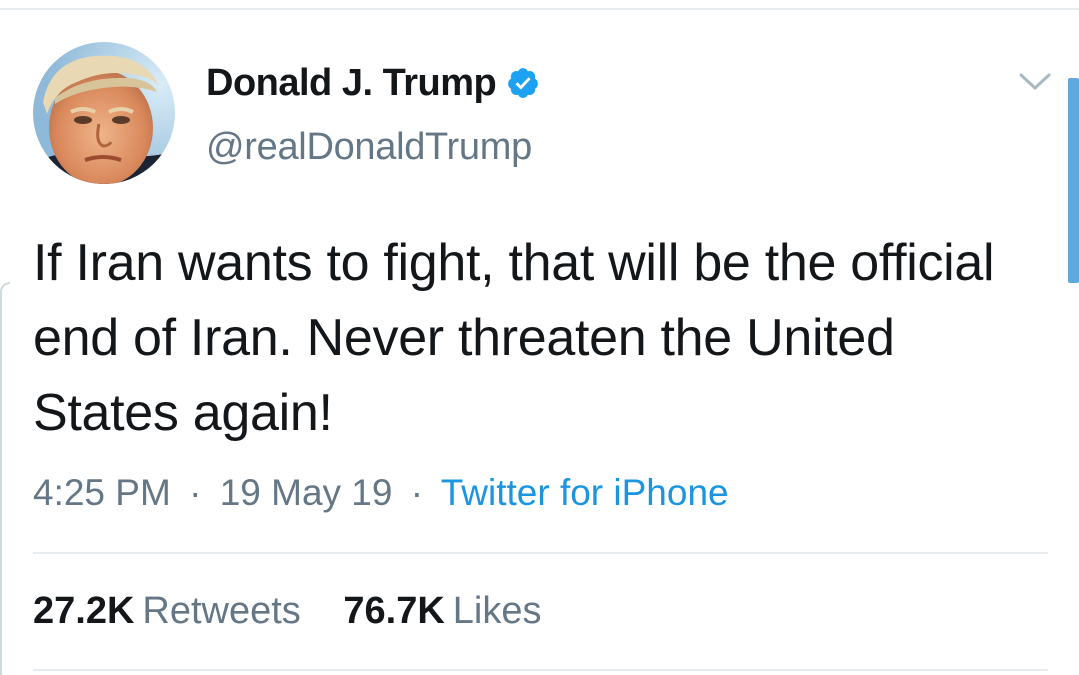 This screenshot has width=1079, height=675. What do you see at coordinates (497, 611) in the screenshot?
I see `likes-label: Likes` at bounding box center [497, 611].